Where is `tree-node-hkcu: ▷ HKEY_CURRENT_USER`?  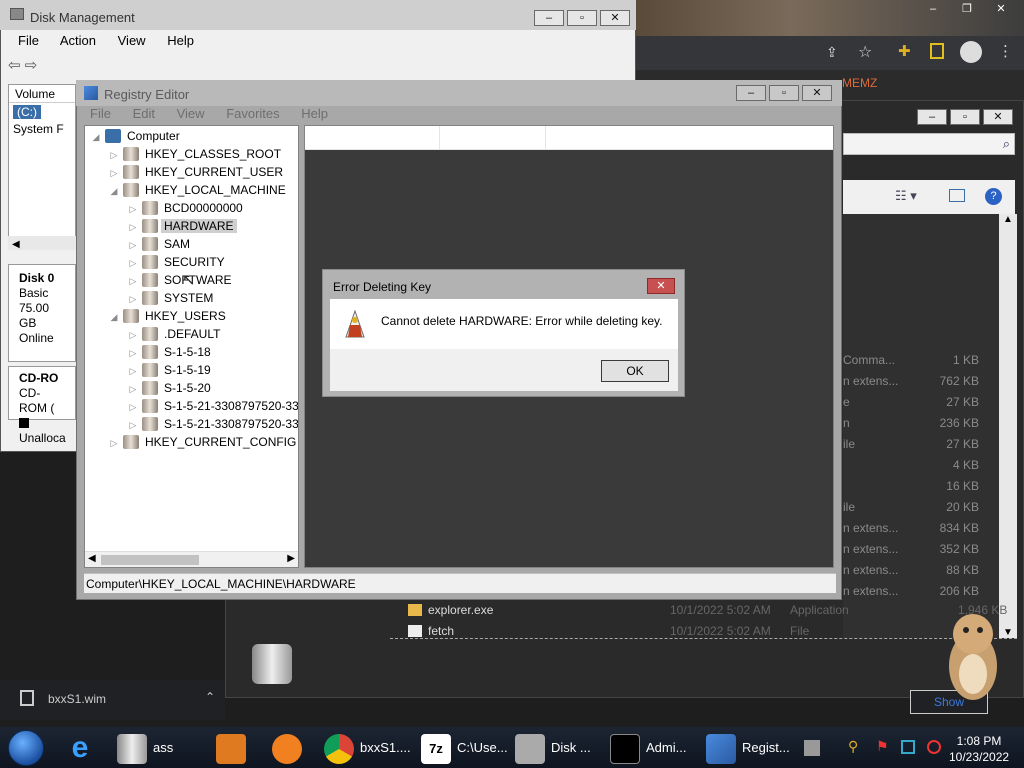 tree-node-hkcu: ▷ HKEY_CURRENT_USER is located at coordinates (197, 172).